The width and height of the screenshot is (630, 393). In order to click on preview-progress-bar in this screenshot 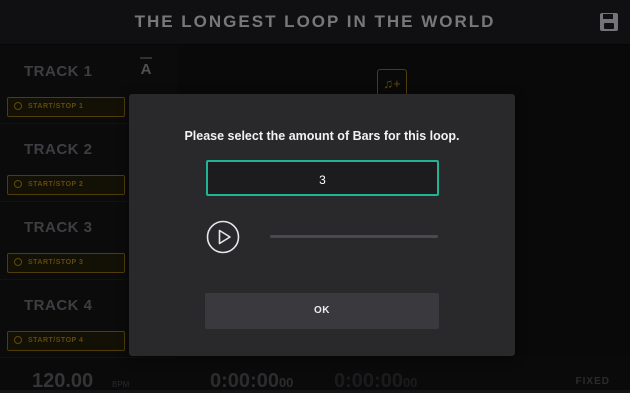, I will do `click(354, 236)`.